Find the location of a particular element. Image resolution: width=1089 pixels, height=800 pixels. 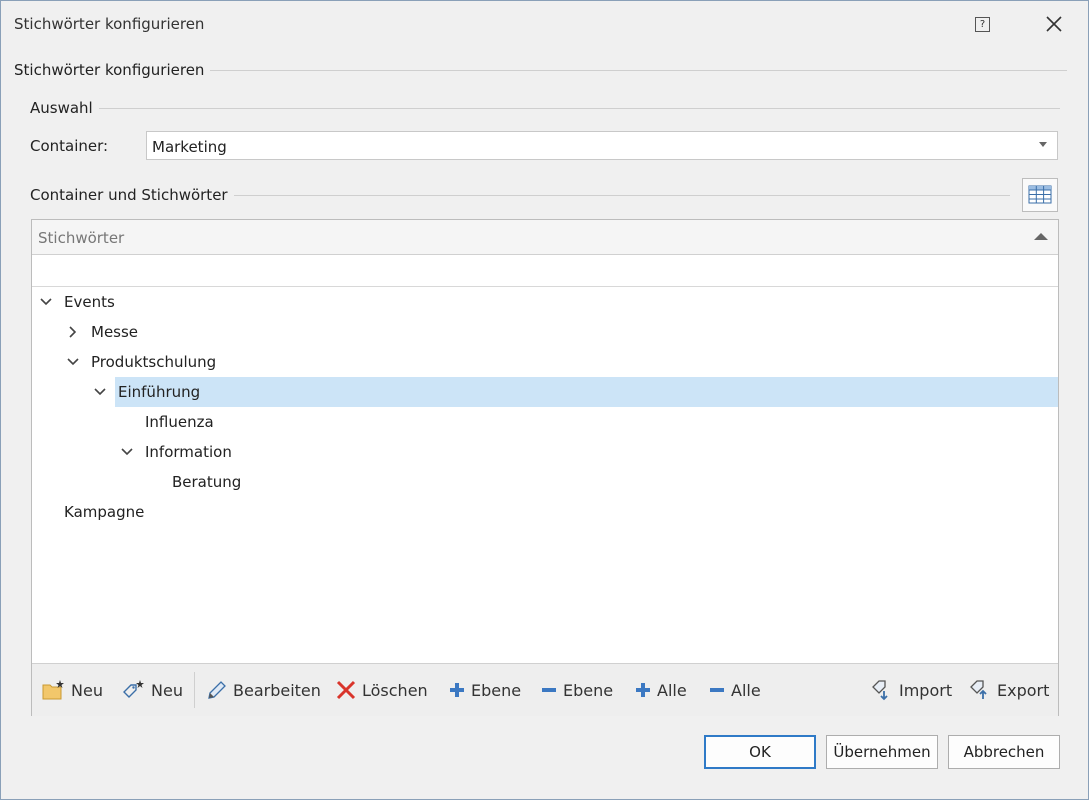

import-tag-icon is located at coordinates (880, 690).